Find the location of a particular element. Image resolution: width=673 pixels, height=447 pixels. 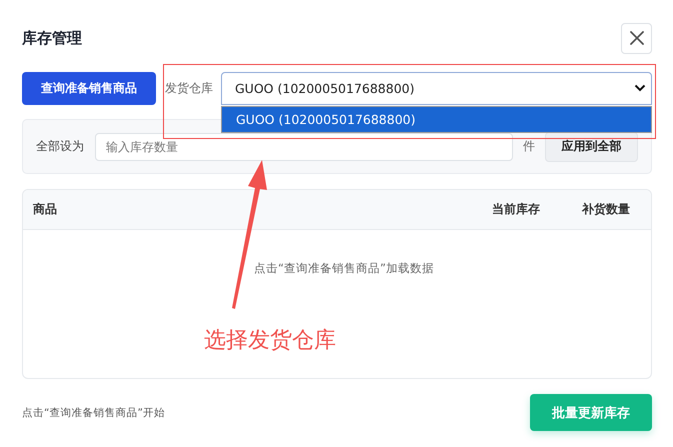

apply-all-button: 应用到全部 is located at coordinates (591, 147).